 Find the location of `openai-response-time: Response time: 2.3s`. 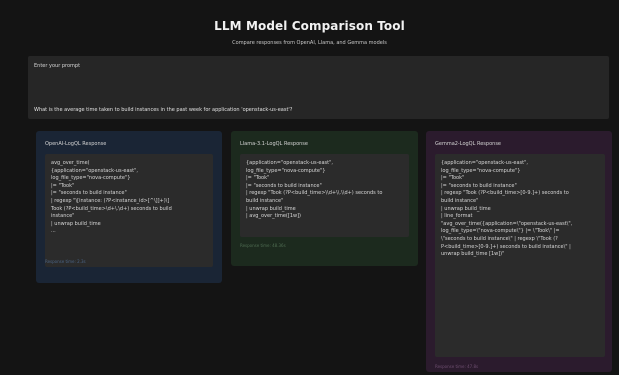

openai-response-time: Response time: 2.3s is located at coordinates (65, 261).